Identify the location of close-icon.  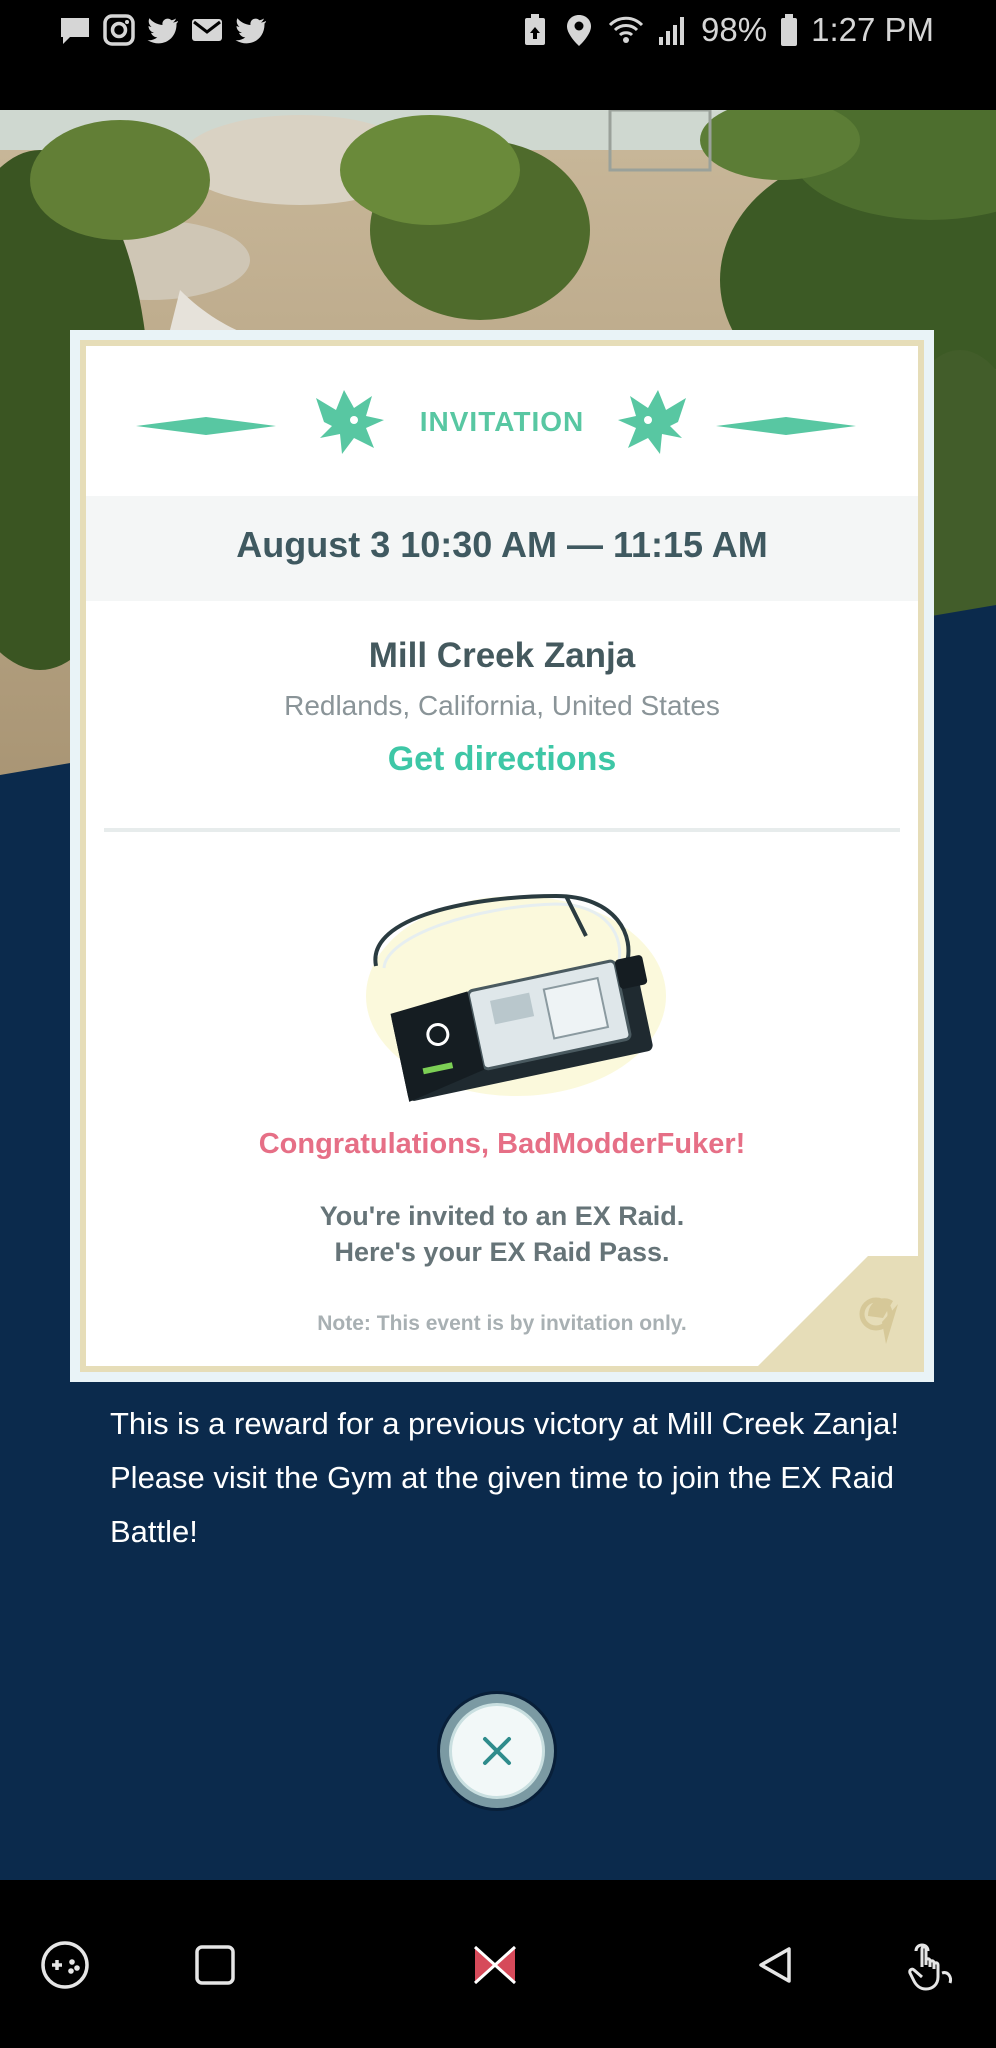
(497, 1751).